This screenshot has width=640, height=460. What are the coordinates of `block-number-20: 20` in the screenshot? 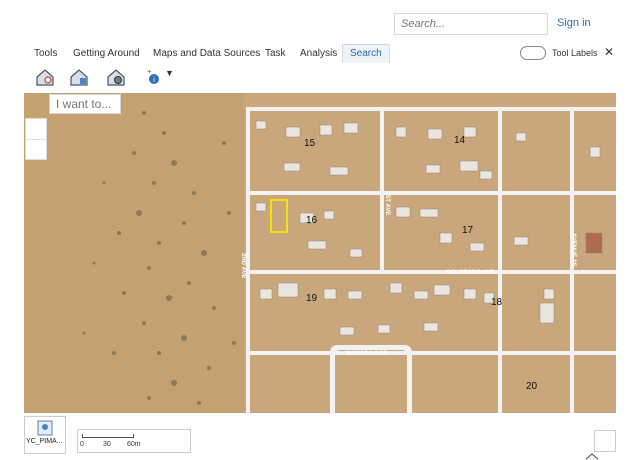 It's located at (532, 386).